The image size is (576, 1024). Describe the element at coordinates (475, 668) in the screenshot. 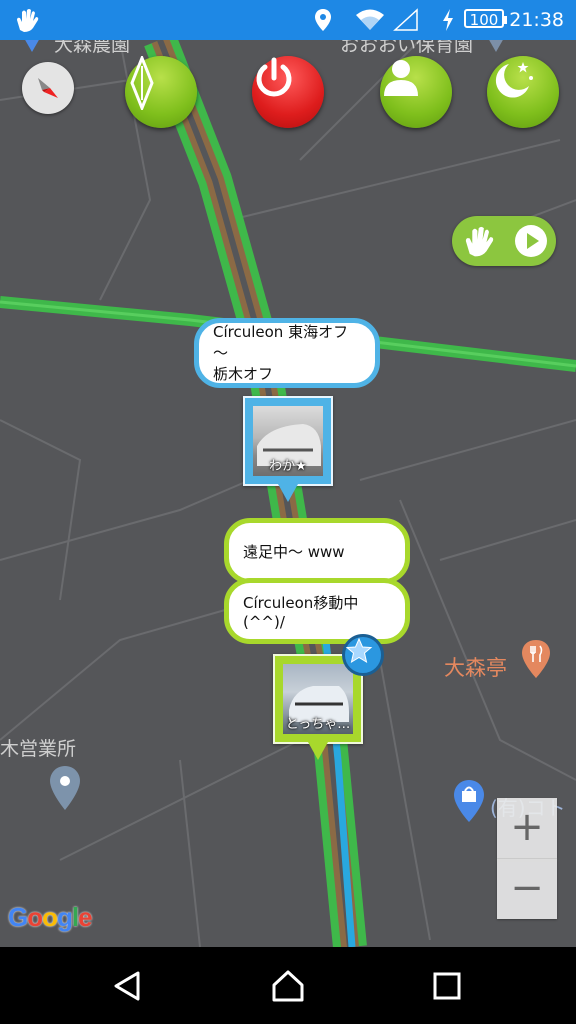

I see `map-label-restaurant: 大森亭` at that location.